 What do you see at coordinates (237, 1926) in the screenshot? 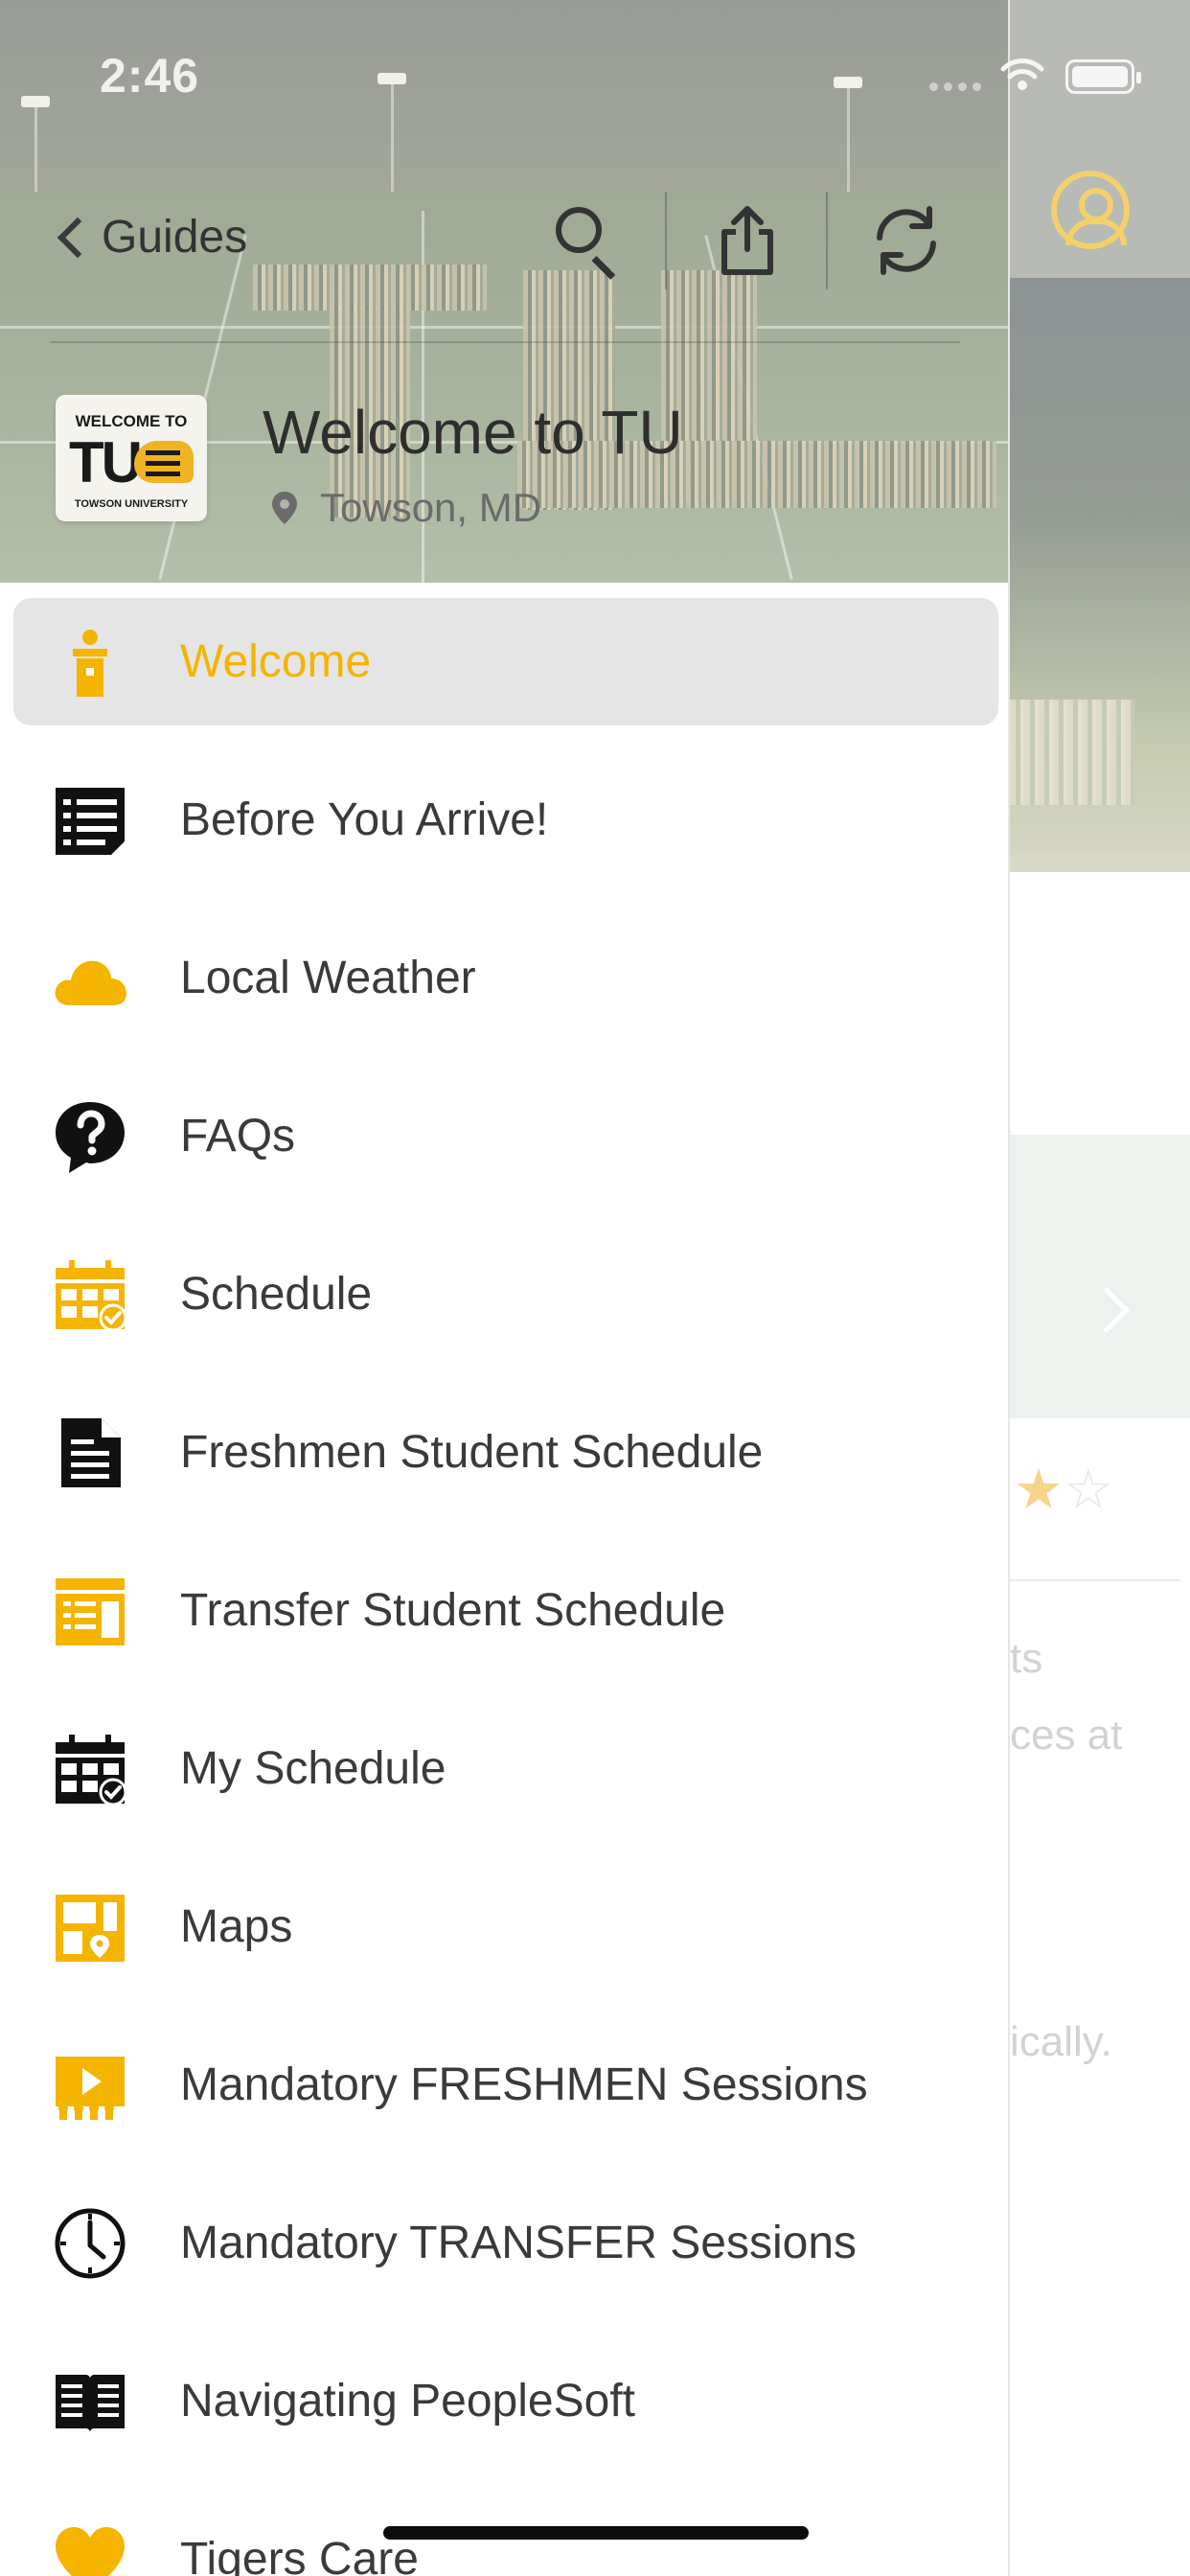
I see `menu-item-label: Maps` at bounding box center [237, 1926].